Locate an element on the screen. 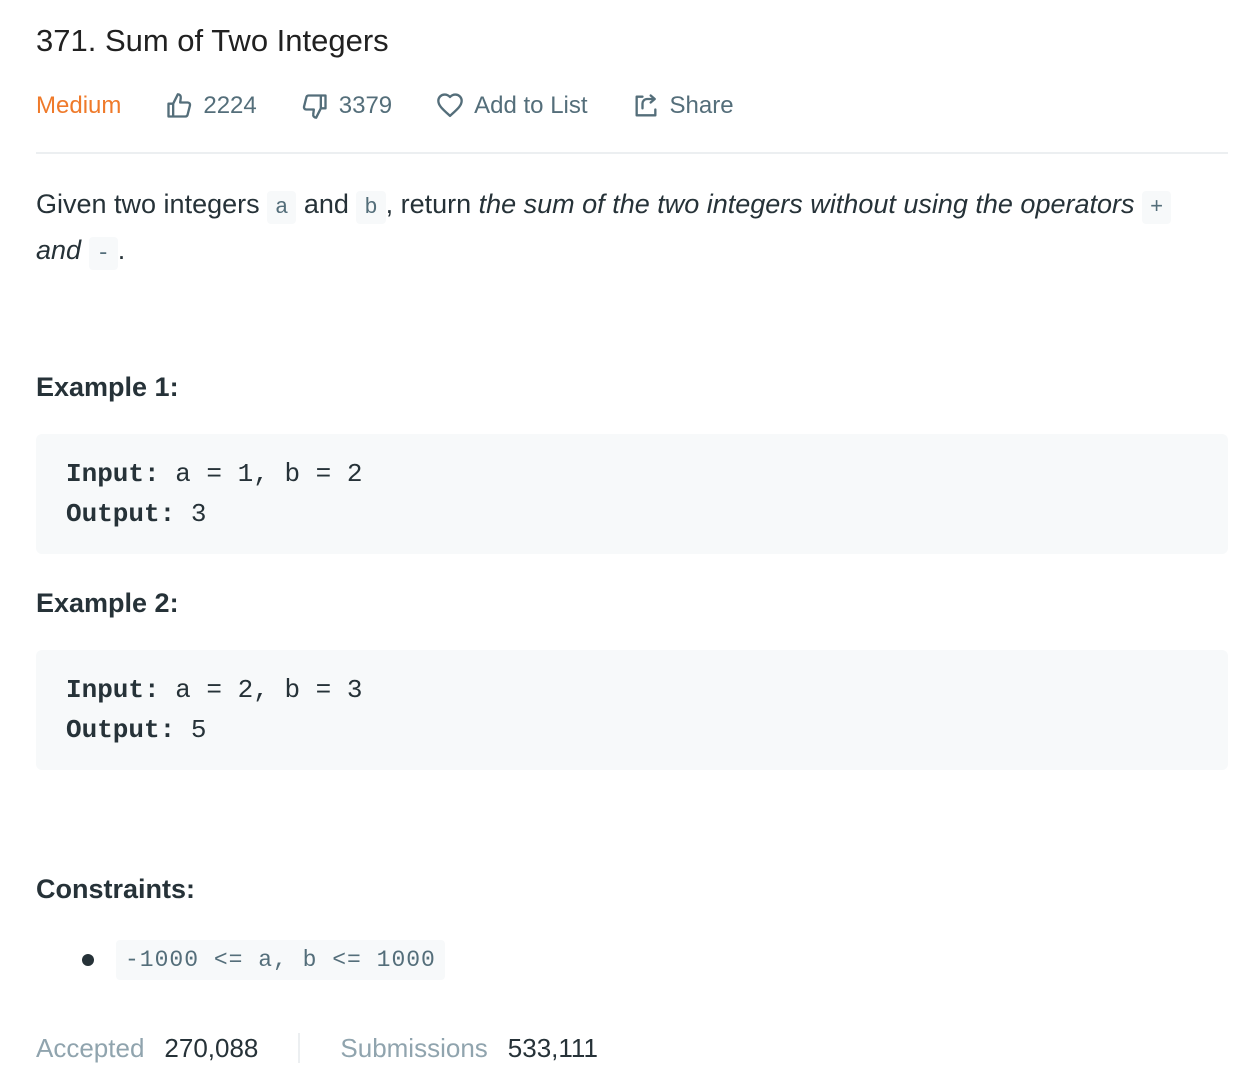 This screenshot has height=1078, width=1242. header-divider is located at coordinates (632, 153).